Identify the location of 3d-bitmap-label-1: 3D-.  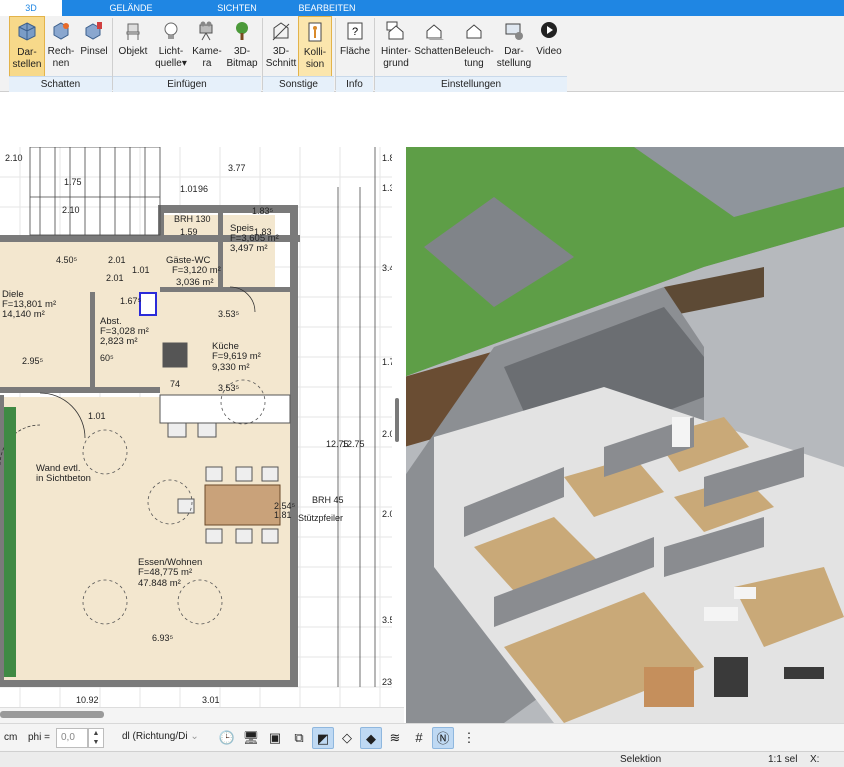
(242, 51).